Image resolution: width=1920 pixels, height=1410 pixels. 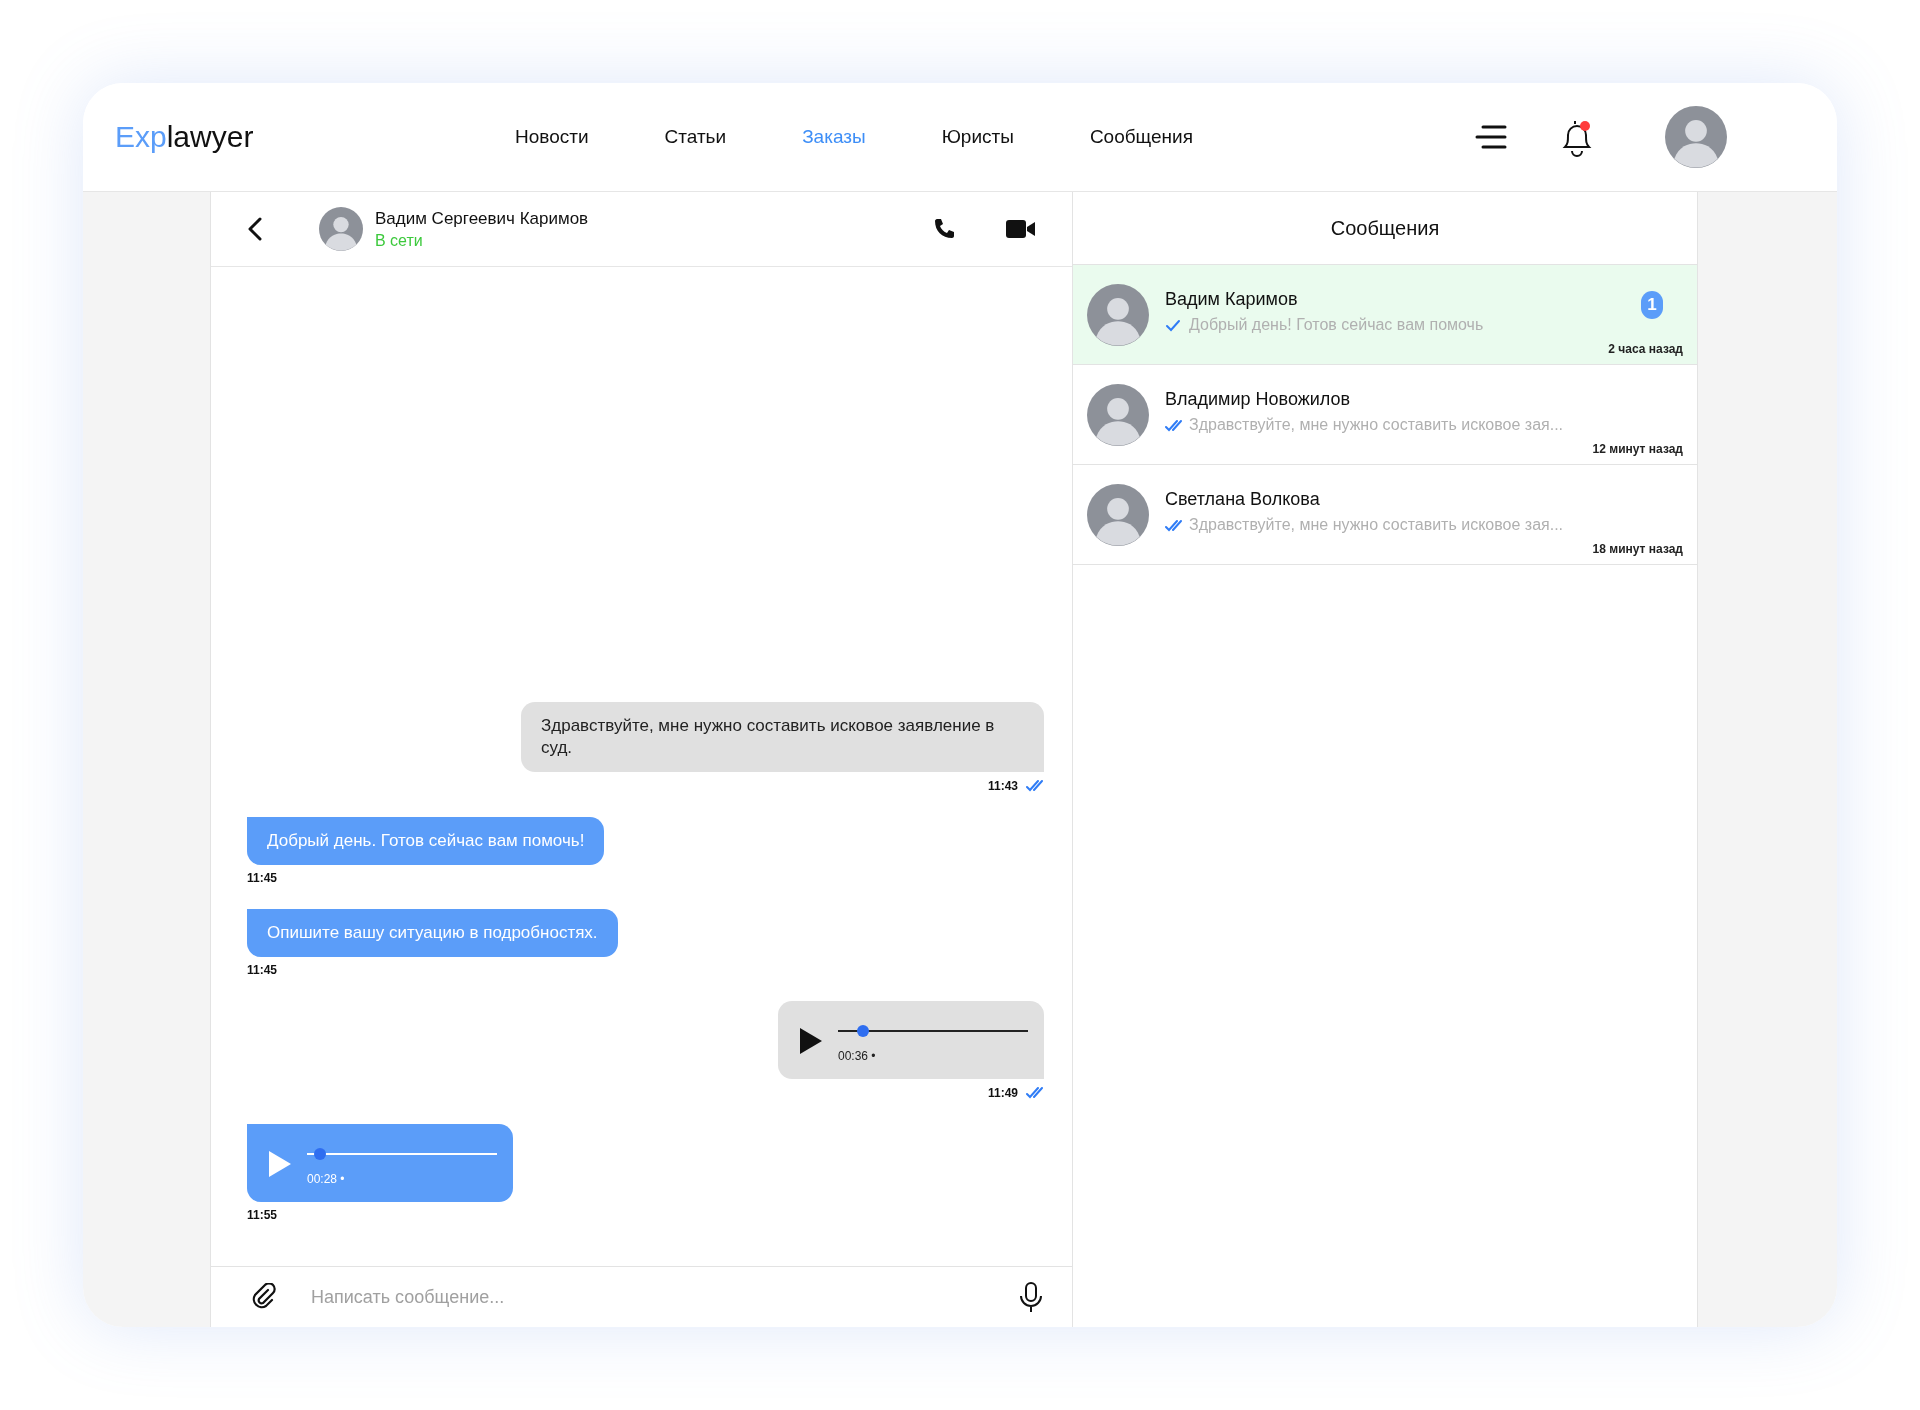 I want to click on voice-duration: 00:28 •, so click(x=326, y=1179).